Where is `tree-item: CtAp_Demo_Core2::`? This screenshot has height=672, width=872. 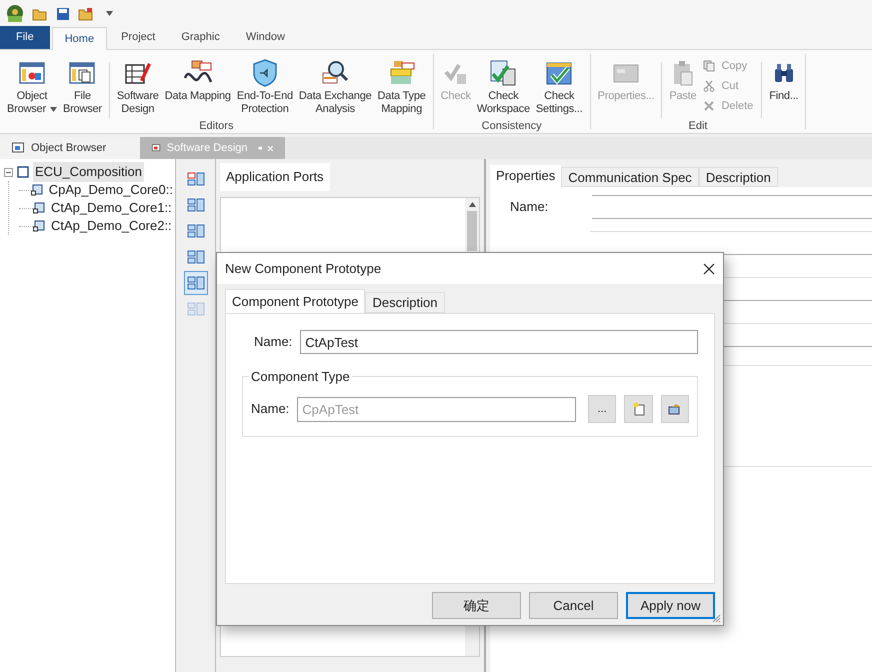
tree-item: CtAp_Demo_Core2:: is located at coordinates (111, 226).